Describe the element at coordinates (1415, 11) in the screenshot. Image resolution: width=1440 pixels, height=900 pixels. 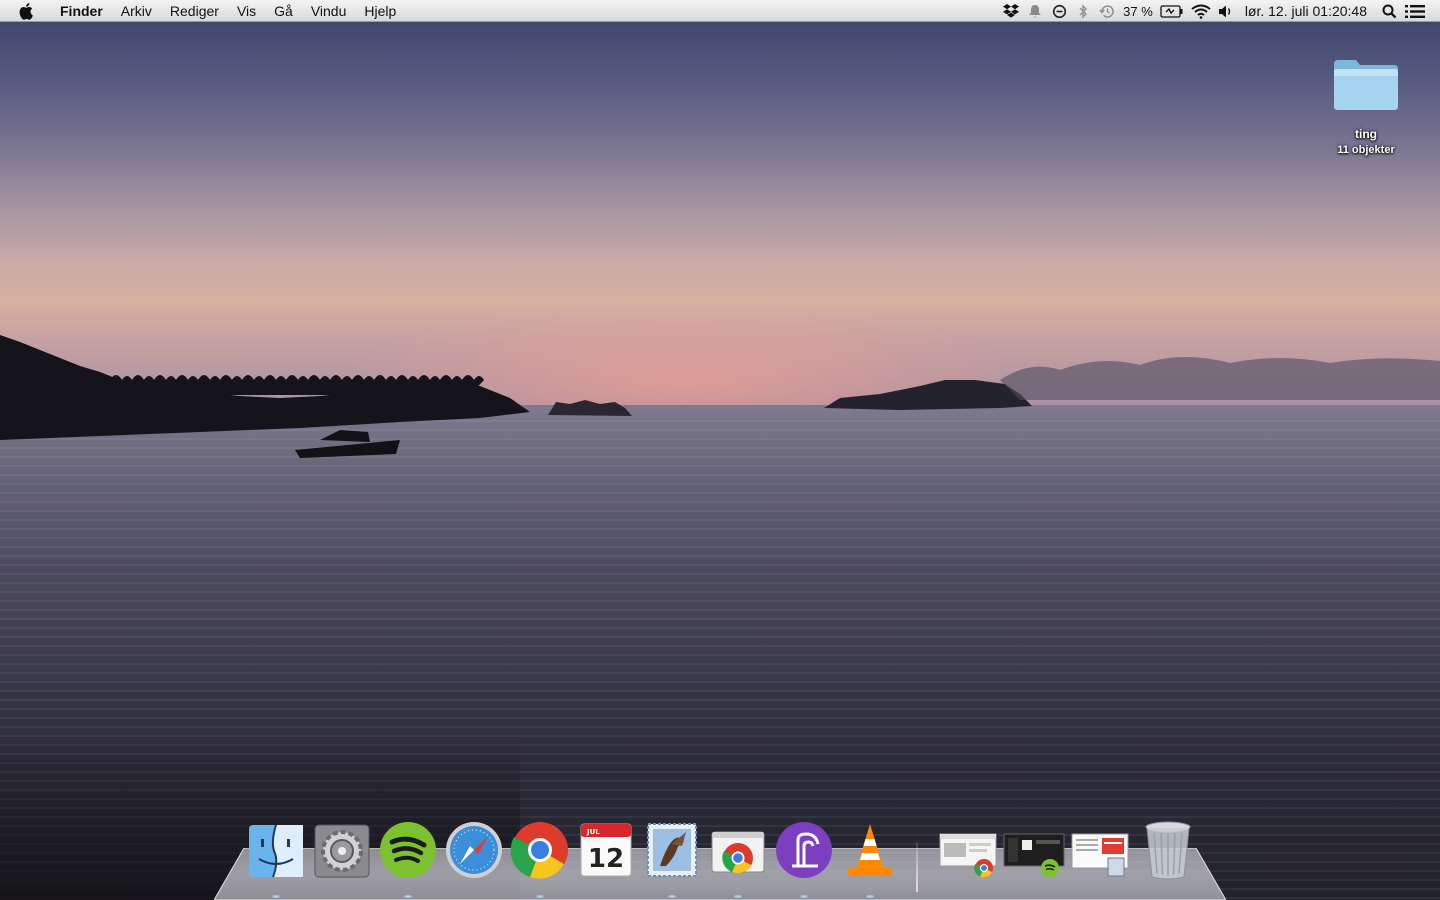
I see `notification-center-icon` at that location.